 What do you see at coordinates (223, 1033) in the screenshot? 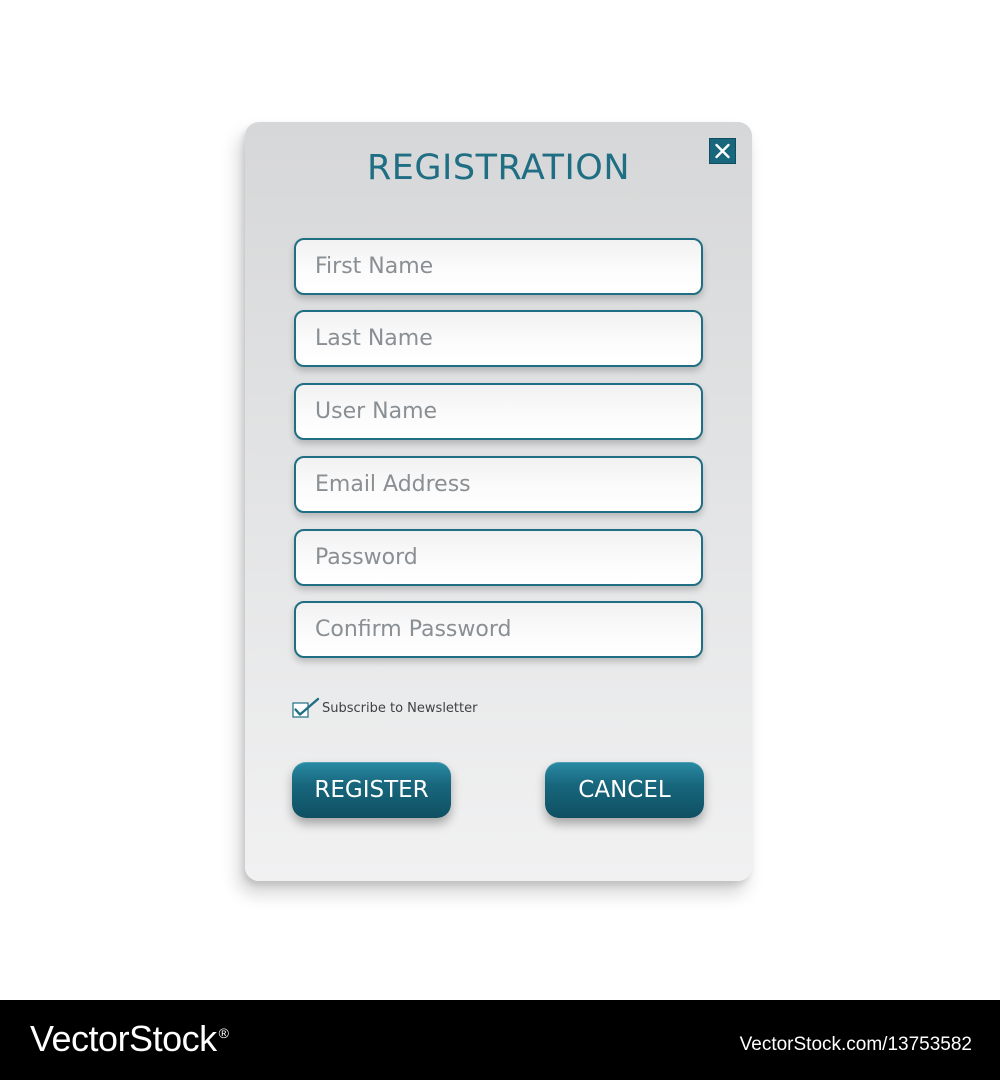
I see `registered-mark: ®` at bounding box center [223, 1033].